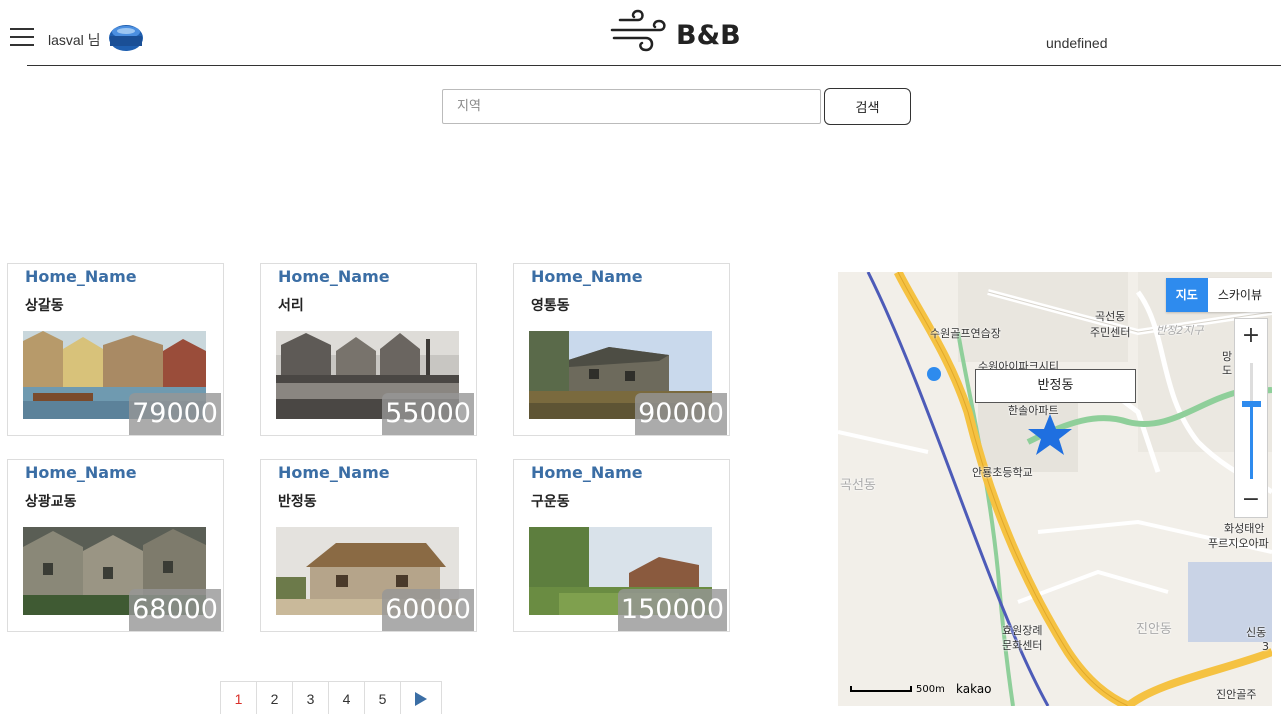  What do you see at coordinates (428, 414) in the screenshot?
I see `price-badge: 55000` at bounding box center [428, 414].